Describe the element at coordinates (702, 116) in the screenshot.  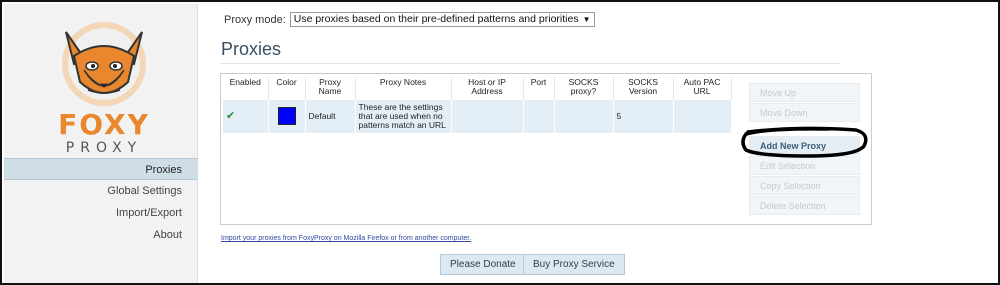
I see `cell-auto-pac-url` at that location.